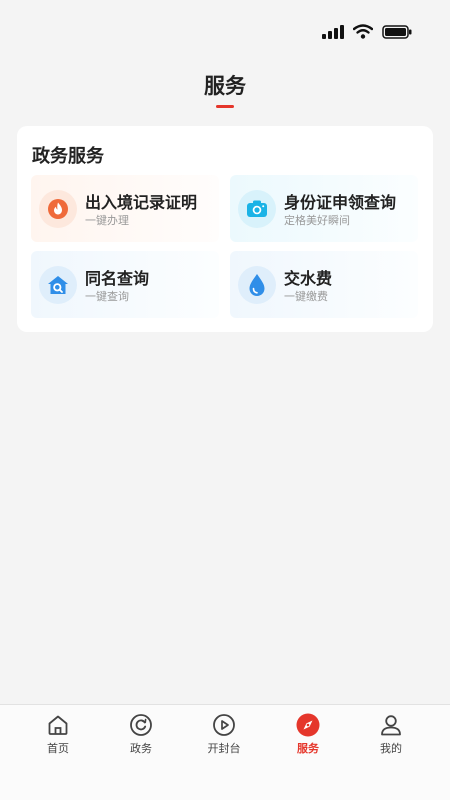  Describe the element at coordinates (141, 725) in the screenshot. I see `refresh-circle-icon` at that location.